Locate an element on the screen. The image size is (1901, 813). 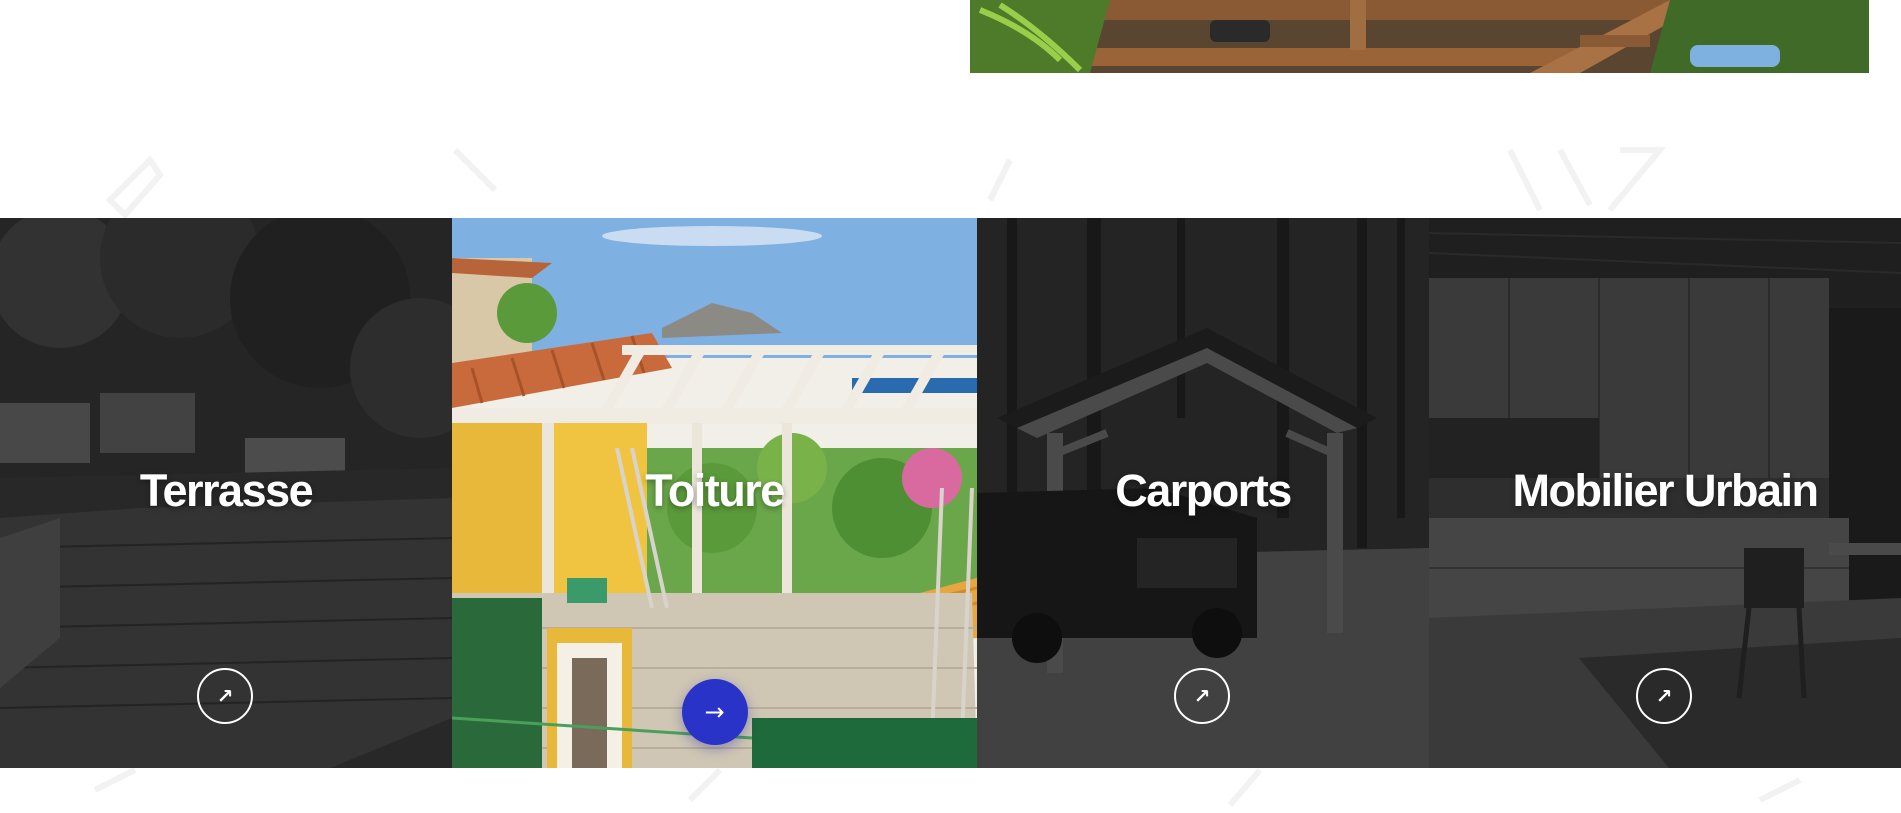
right-arrow-icon: → is located at coordinates (714, 712).